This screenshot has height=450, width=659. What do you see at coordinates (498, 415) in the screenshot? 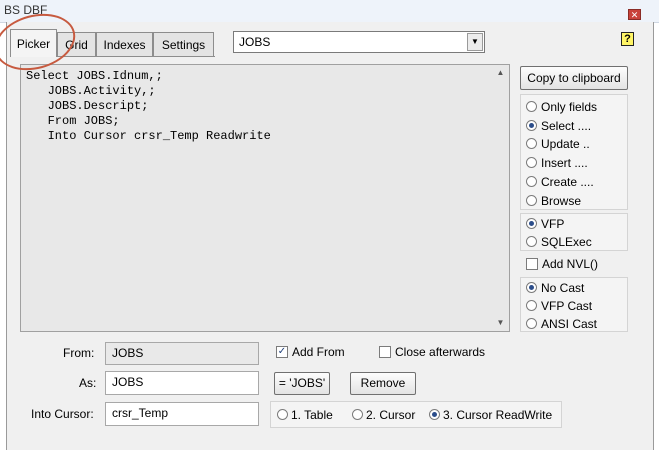
I see `radio-cursor-readwrite-label: 3. Cursor ReadWrite` at bounding box center [498, 415].